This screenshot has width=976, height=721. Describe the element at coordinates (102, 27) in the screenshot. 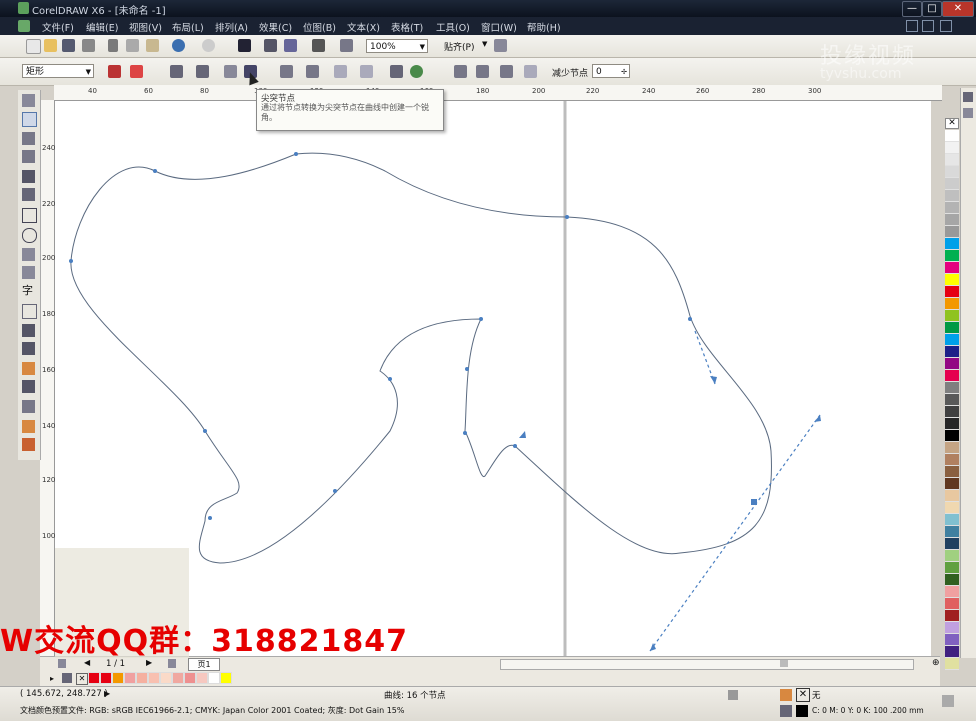

I see `menu-edit: 编辑(E)` at that location.